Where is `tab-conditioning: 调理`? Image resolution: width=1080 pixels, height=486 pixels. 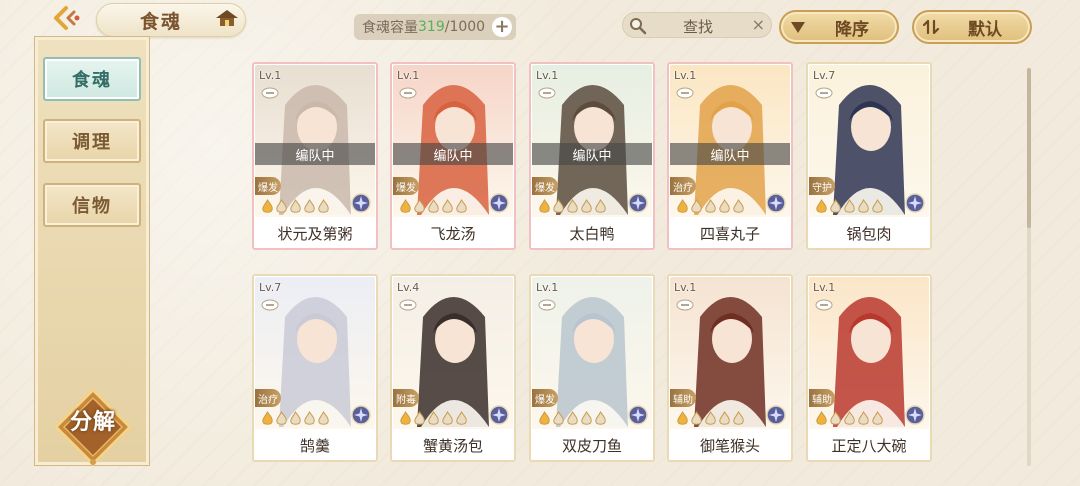
tab-conditioning: 调理 is located at coordinates (92, 141).